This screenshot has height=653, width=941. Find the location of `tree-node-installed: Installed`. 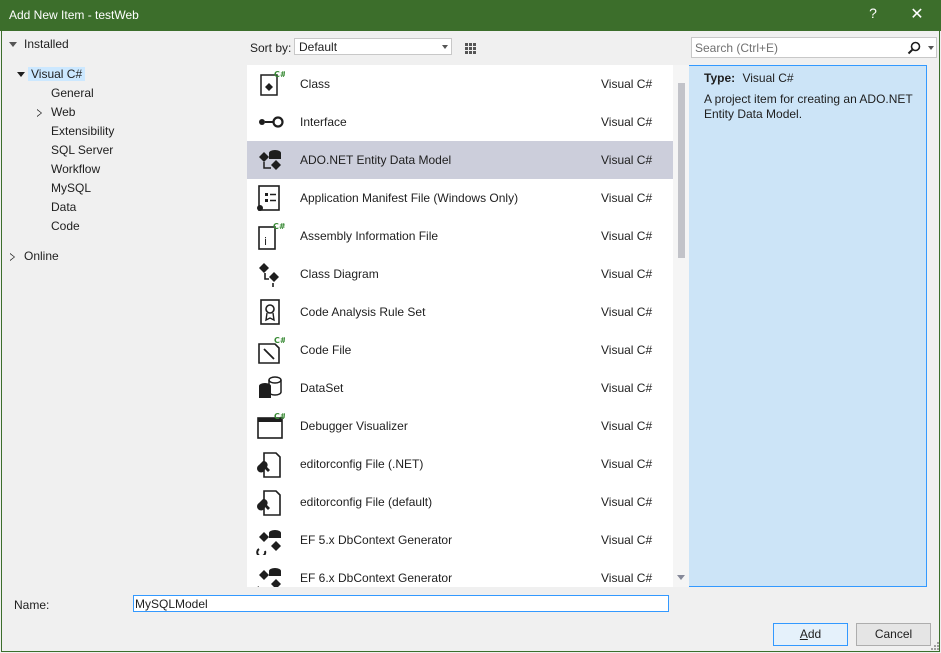

tree-node-installed: Installed is located at coordinates (38, 44).